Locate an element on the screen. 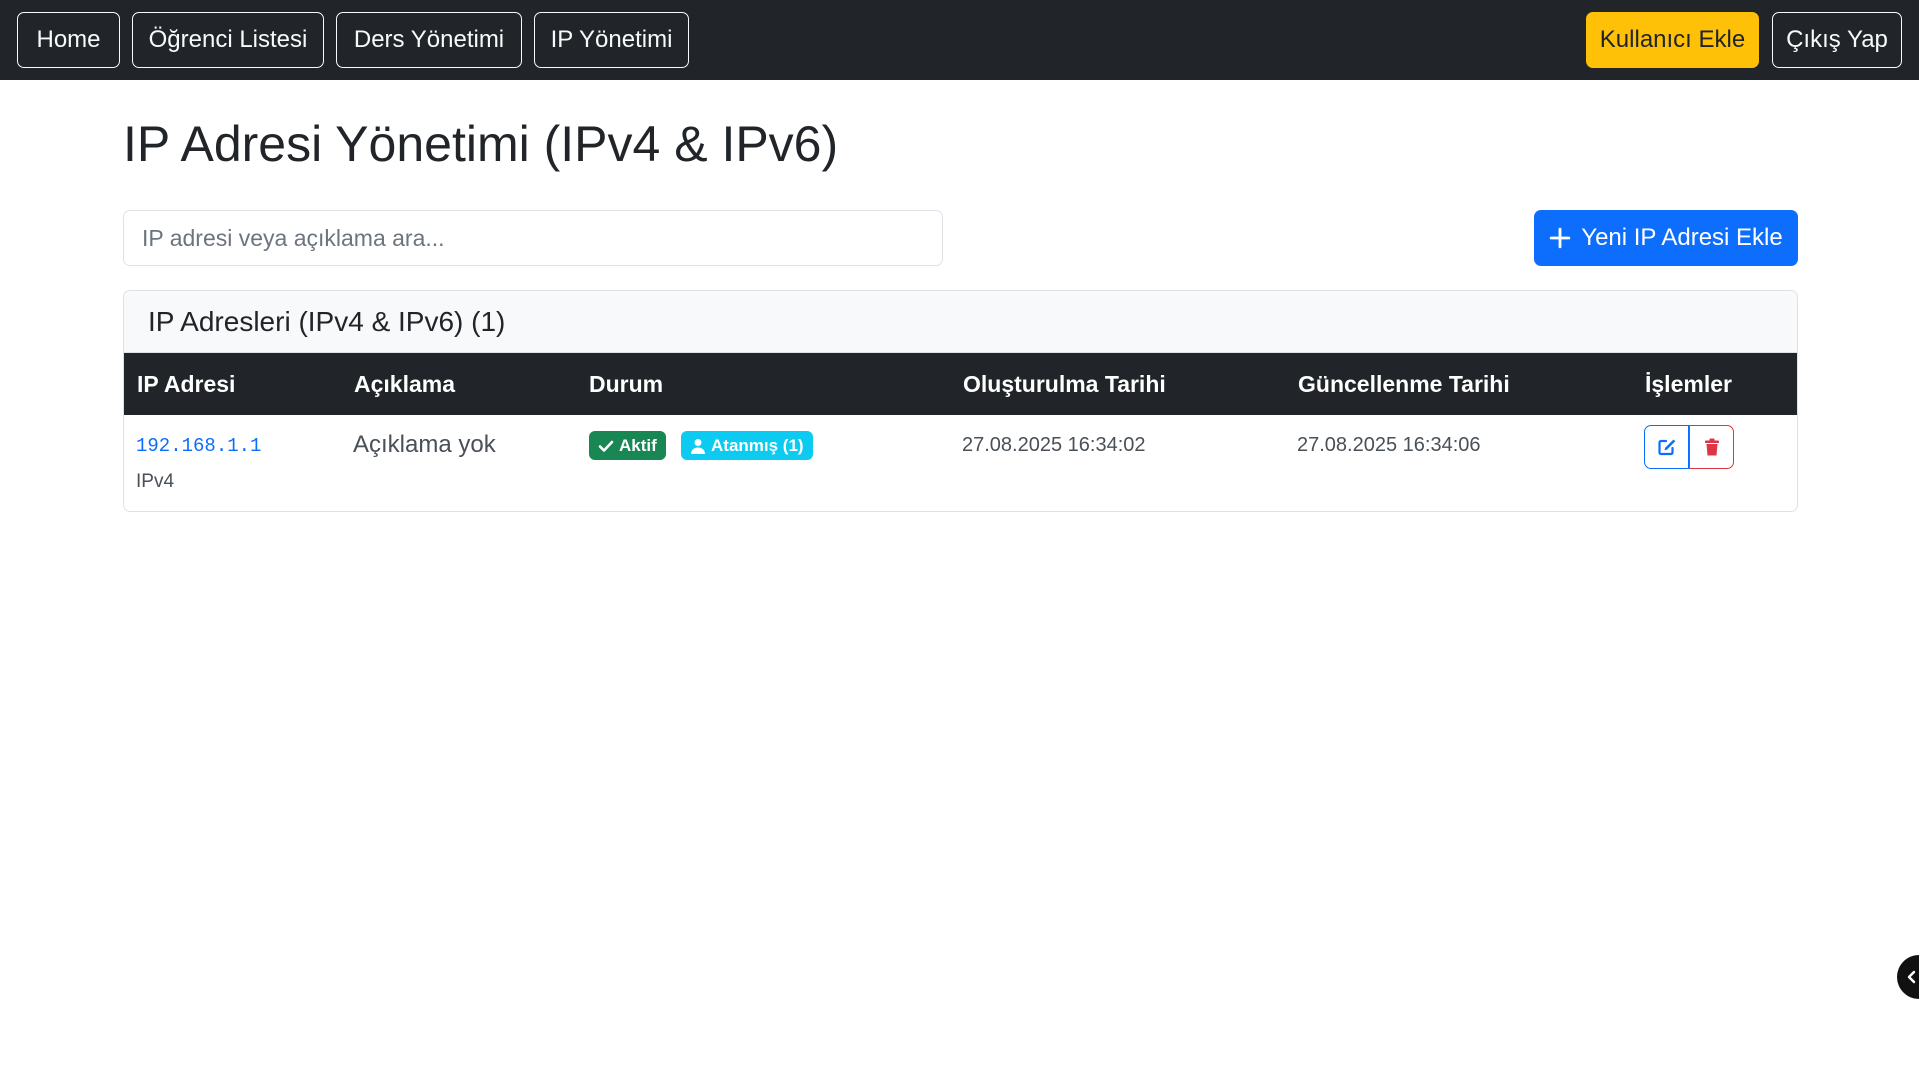 The width and height of the screenshot is (1919, 1079). ip-type: IPv4 is located at coordinates (155, 481).